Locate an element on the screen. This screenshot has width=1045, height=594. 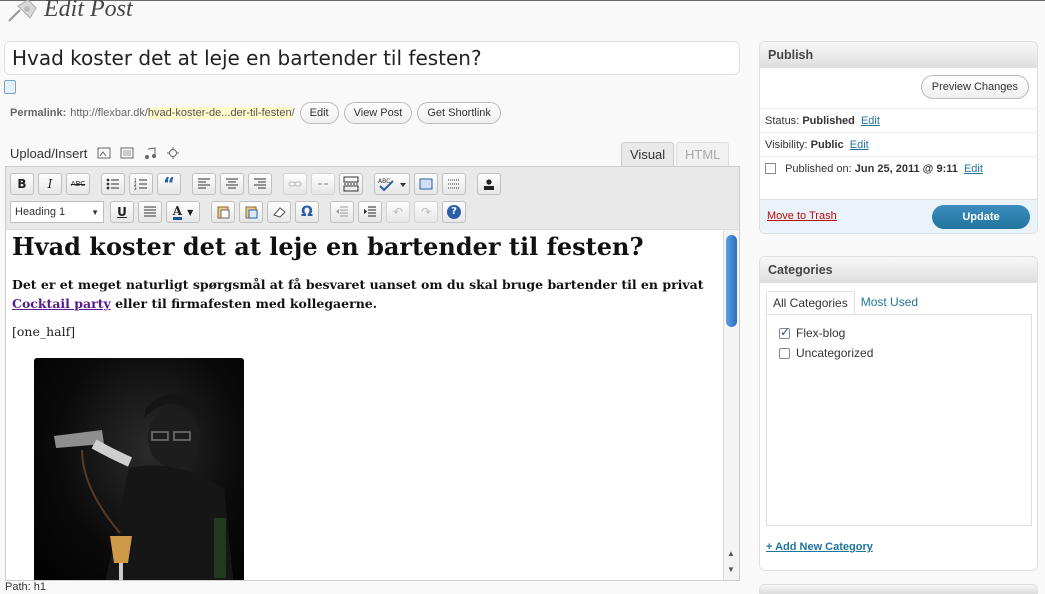
help-button: ? is located at coordinates (454, 212).